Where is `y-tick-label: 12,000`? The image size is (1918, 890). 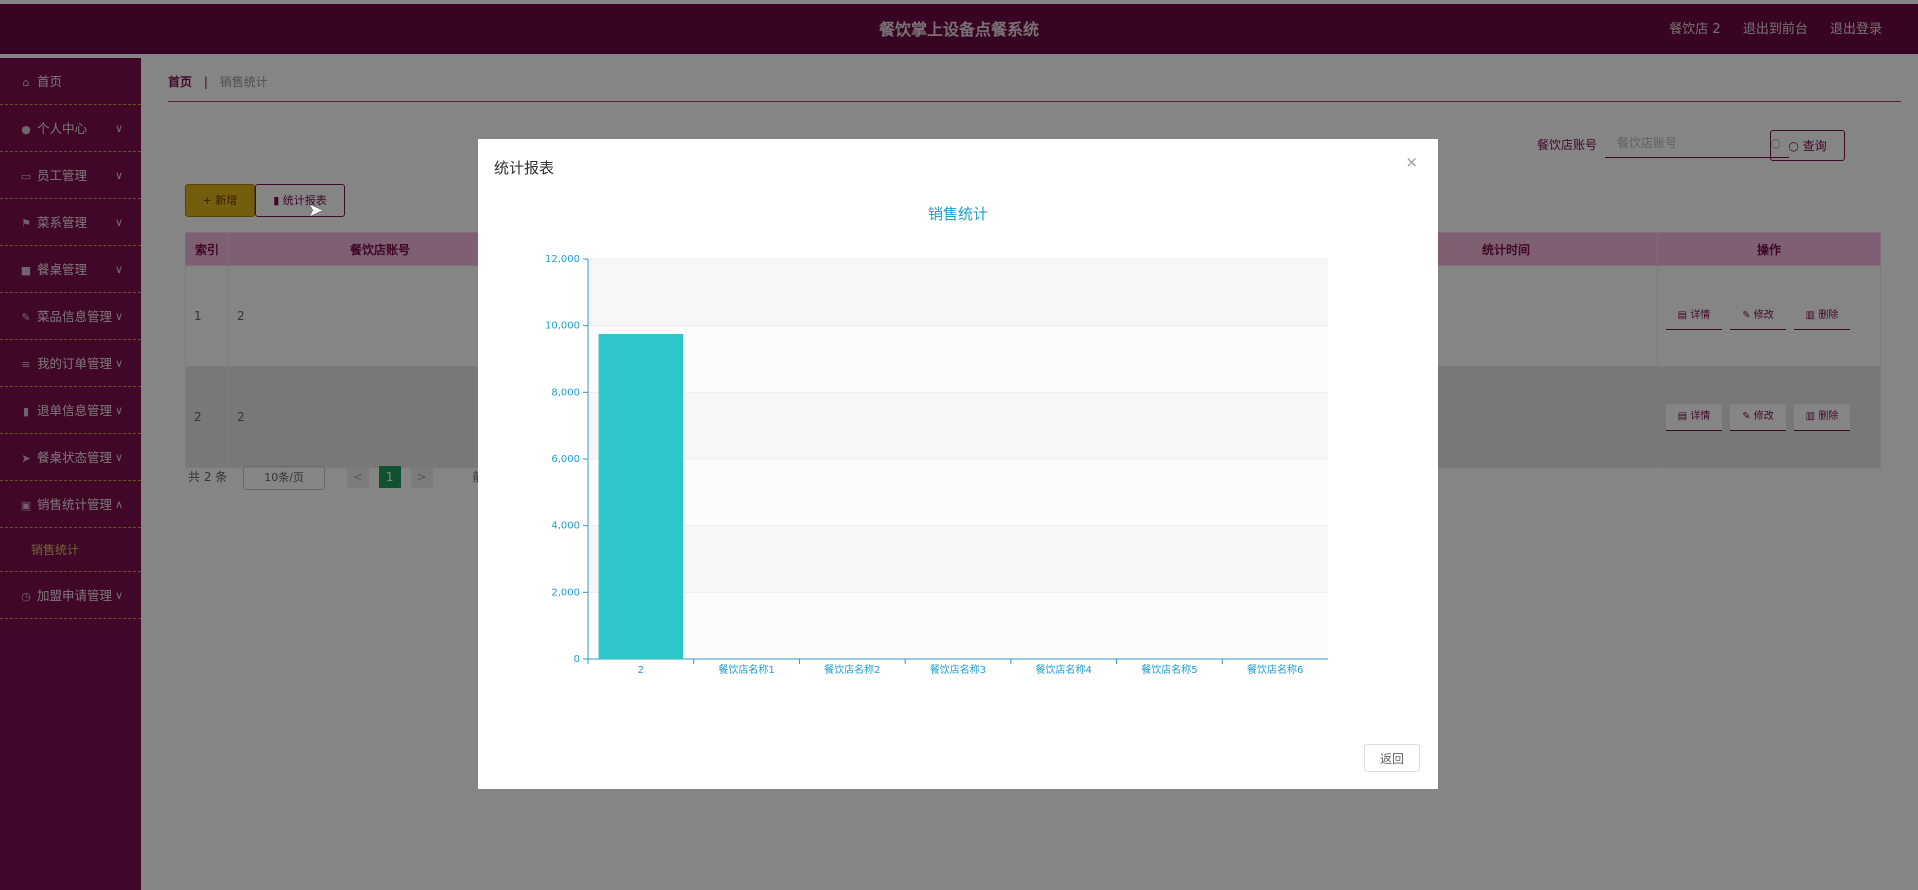 y-tick-label: 12,000 is located at coordinates (562, 259).